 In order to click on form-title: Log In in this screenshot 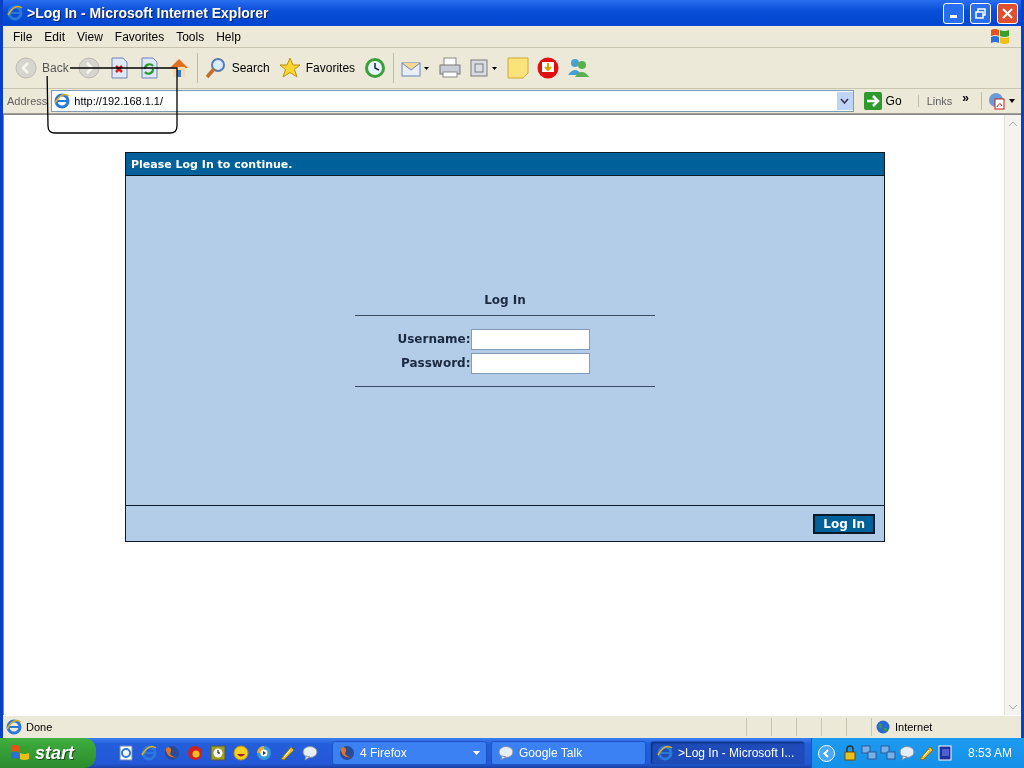, I will do `click(505, 300)`.